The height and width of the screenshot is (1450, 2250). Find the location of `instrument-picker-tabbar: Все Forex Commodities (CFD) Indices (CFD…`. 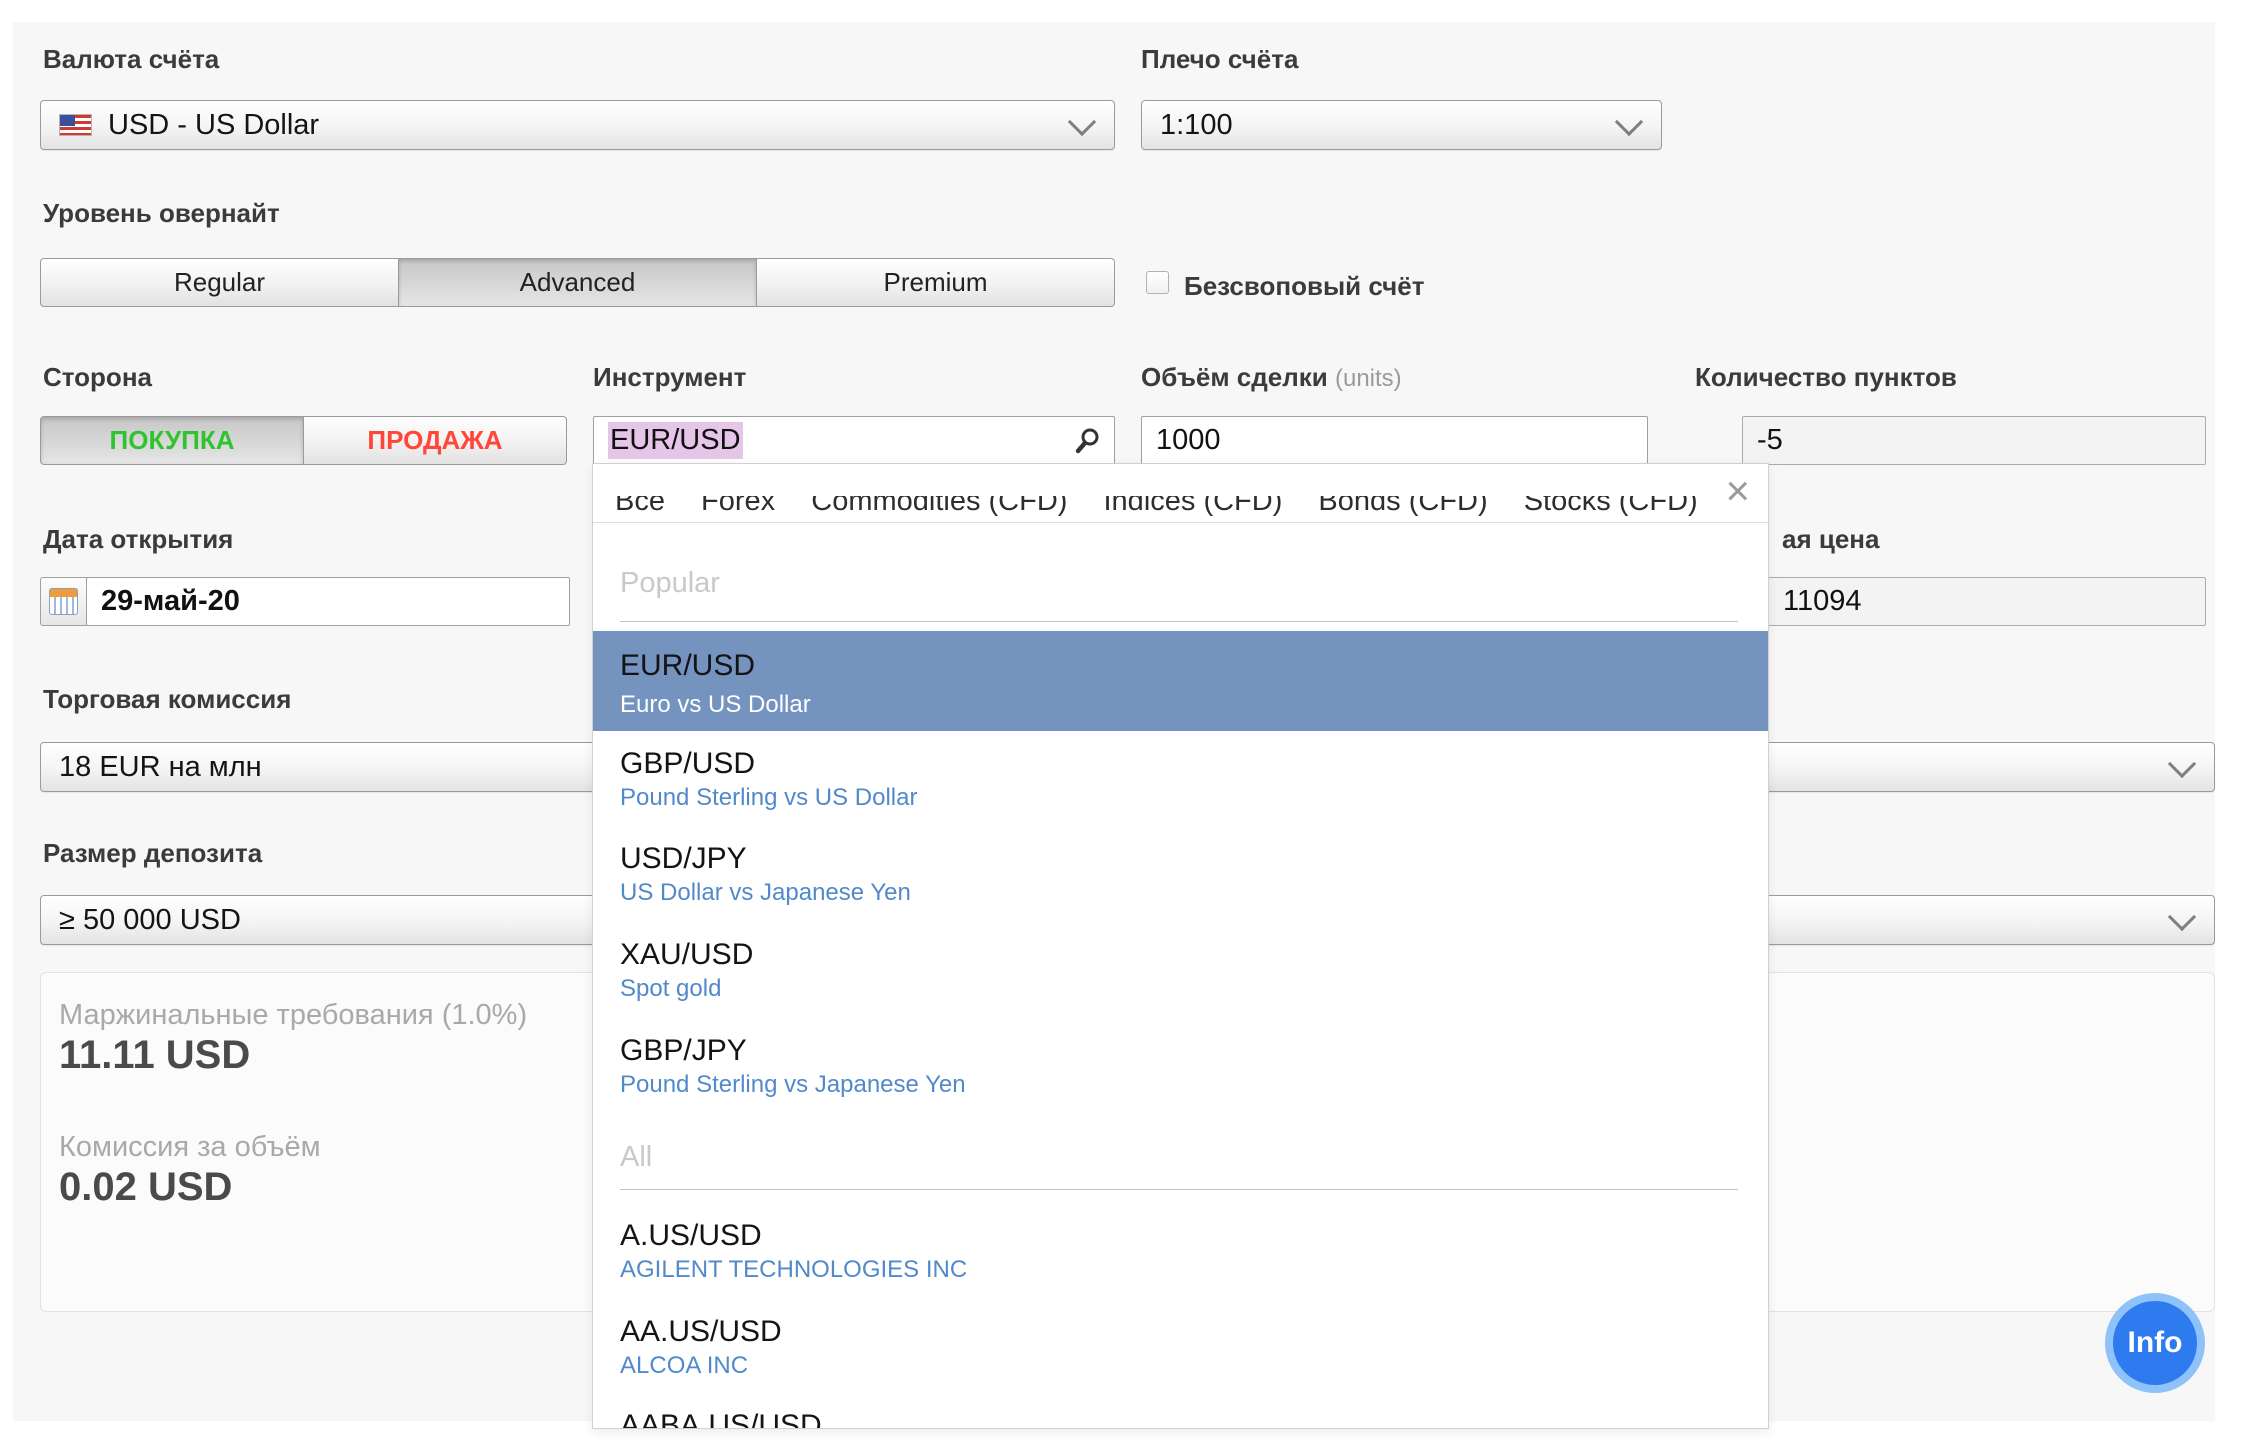

instrument-picker-tabbar: Все Forex Commodities (CFD) Indices (CFD… is located at coordinates (1180, 493).